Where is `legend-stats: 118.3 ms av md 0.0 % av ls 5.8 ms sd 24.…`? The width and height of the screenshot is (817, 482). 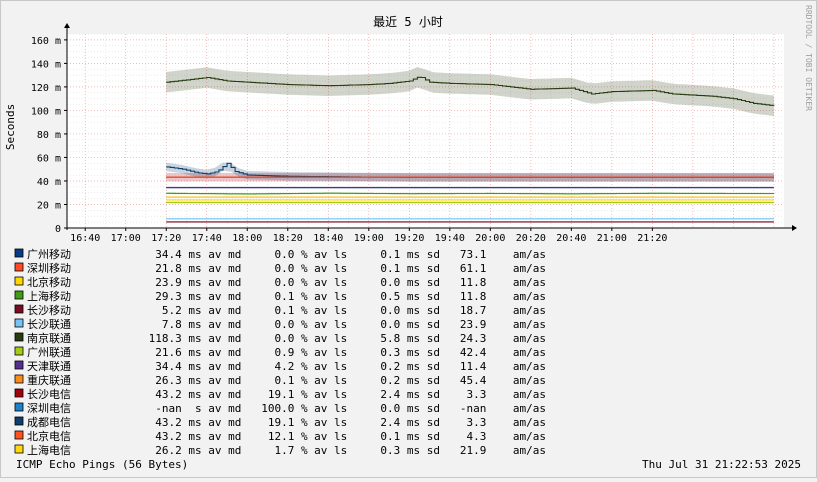
legend-stats: 118.3 ms av md 0.0 % av ls 5.8 ms sd 24.… is located at coordinates (344, 338).